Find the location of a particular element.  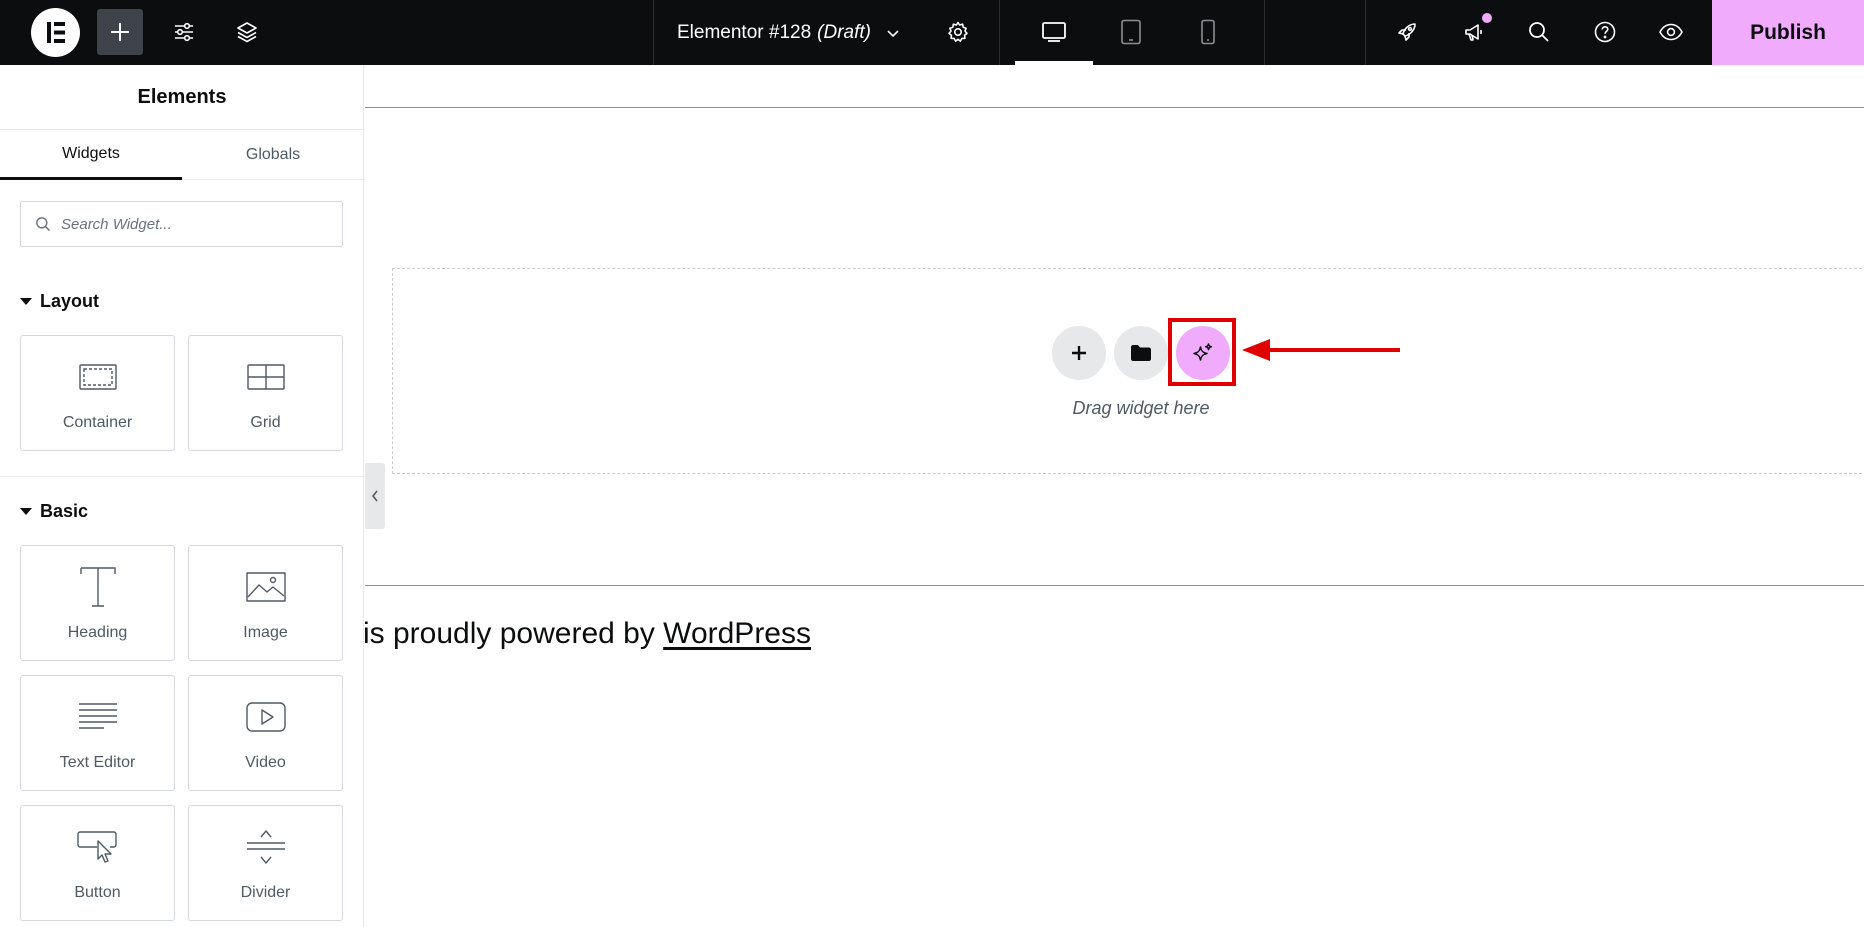

widget-label: Heading is located at coordinates (97, 632).